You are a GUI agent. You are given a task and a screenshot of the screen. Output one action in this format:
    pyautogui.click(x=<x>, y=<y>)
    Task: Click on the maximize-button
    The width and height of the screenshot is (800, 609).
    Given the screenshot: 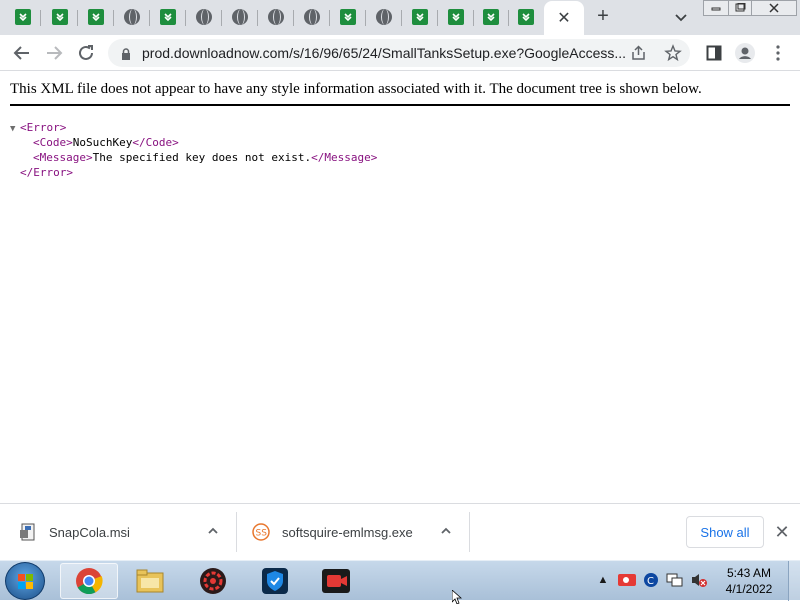 What is the action you would take?
    pyautogui.click(x=740, y=8)
    